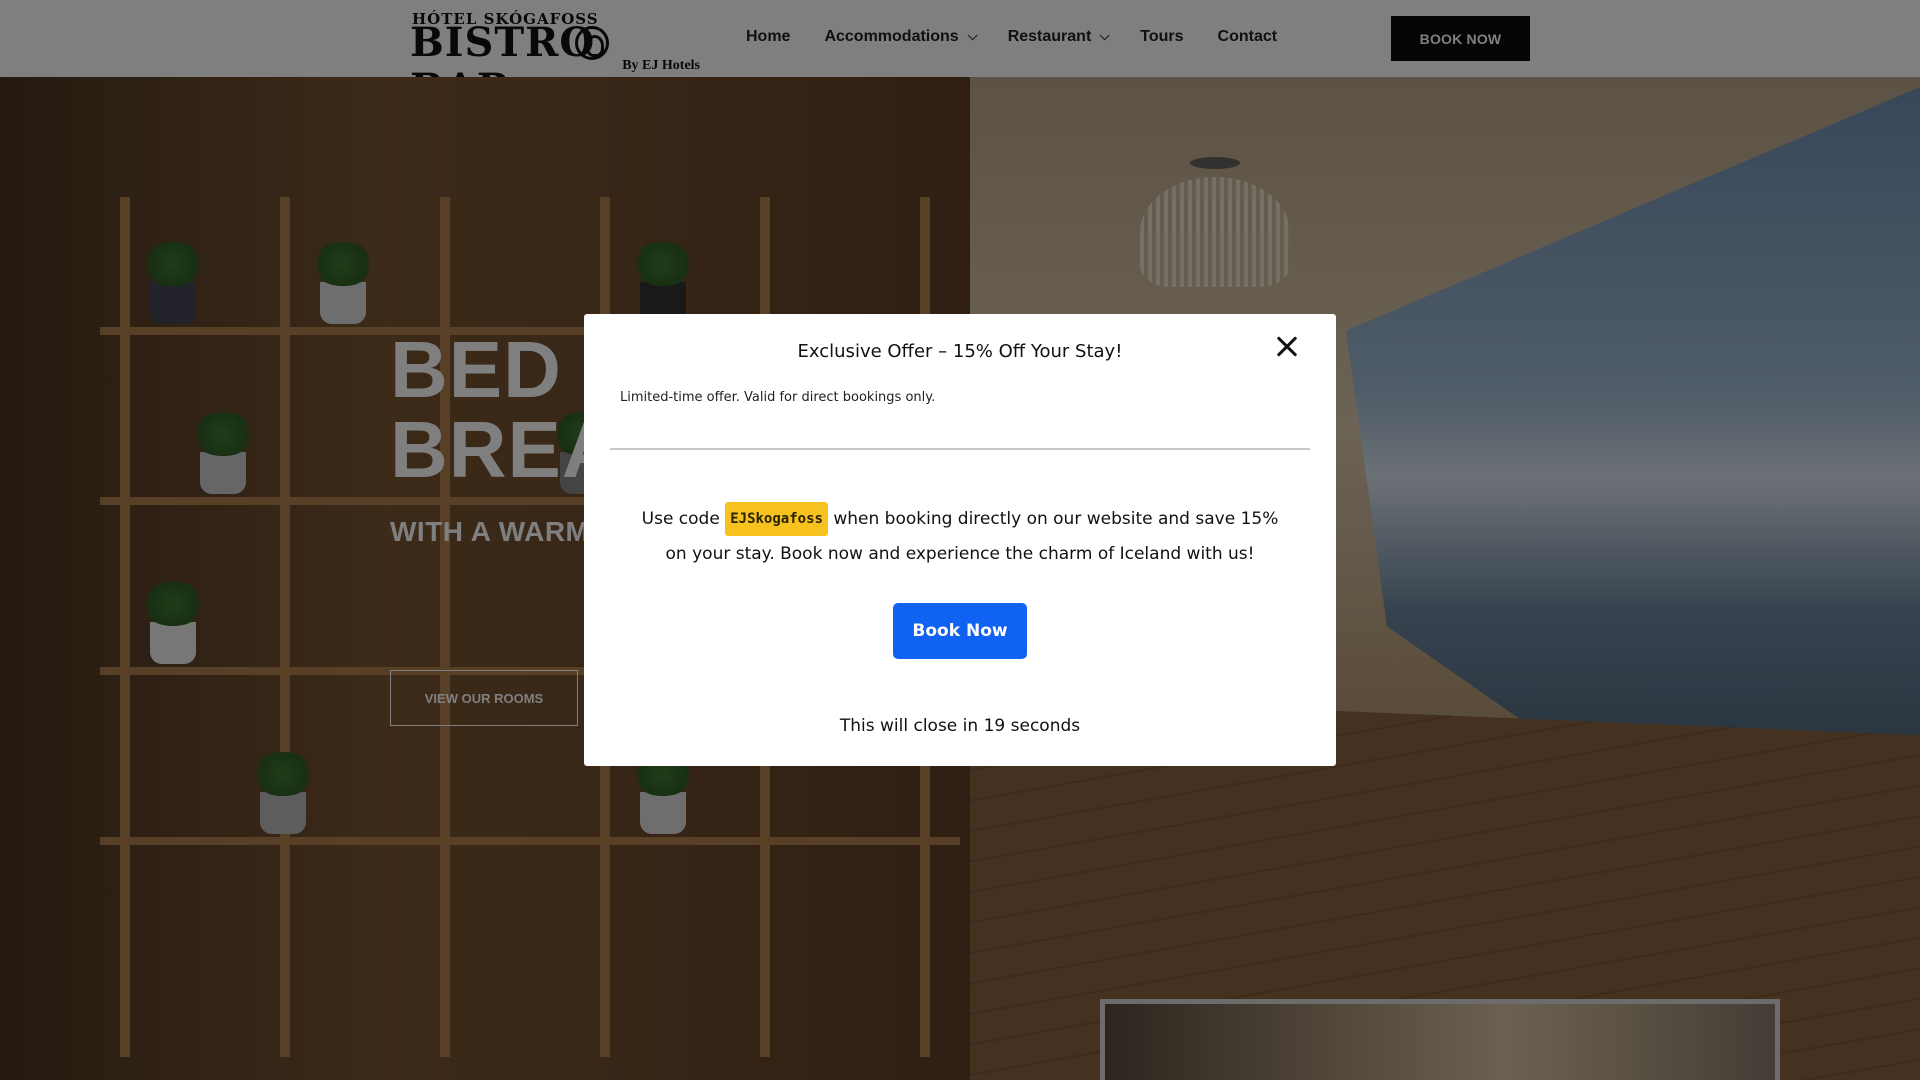 The image size is (1920, 1080). I want to click on promo-prefix: Use code, so click(680, 519).